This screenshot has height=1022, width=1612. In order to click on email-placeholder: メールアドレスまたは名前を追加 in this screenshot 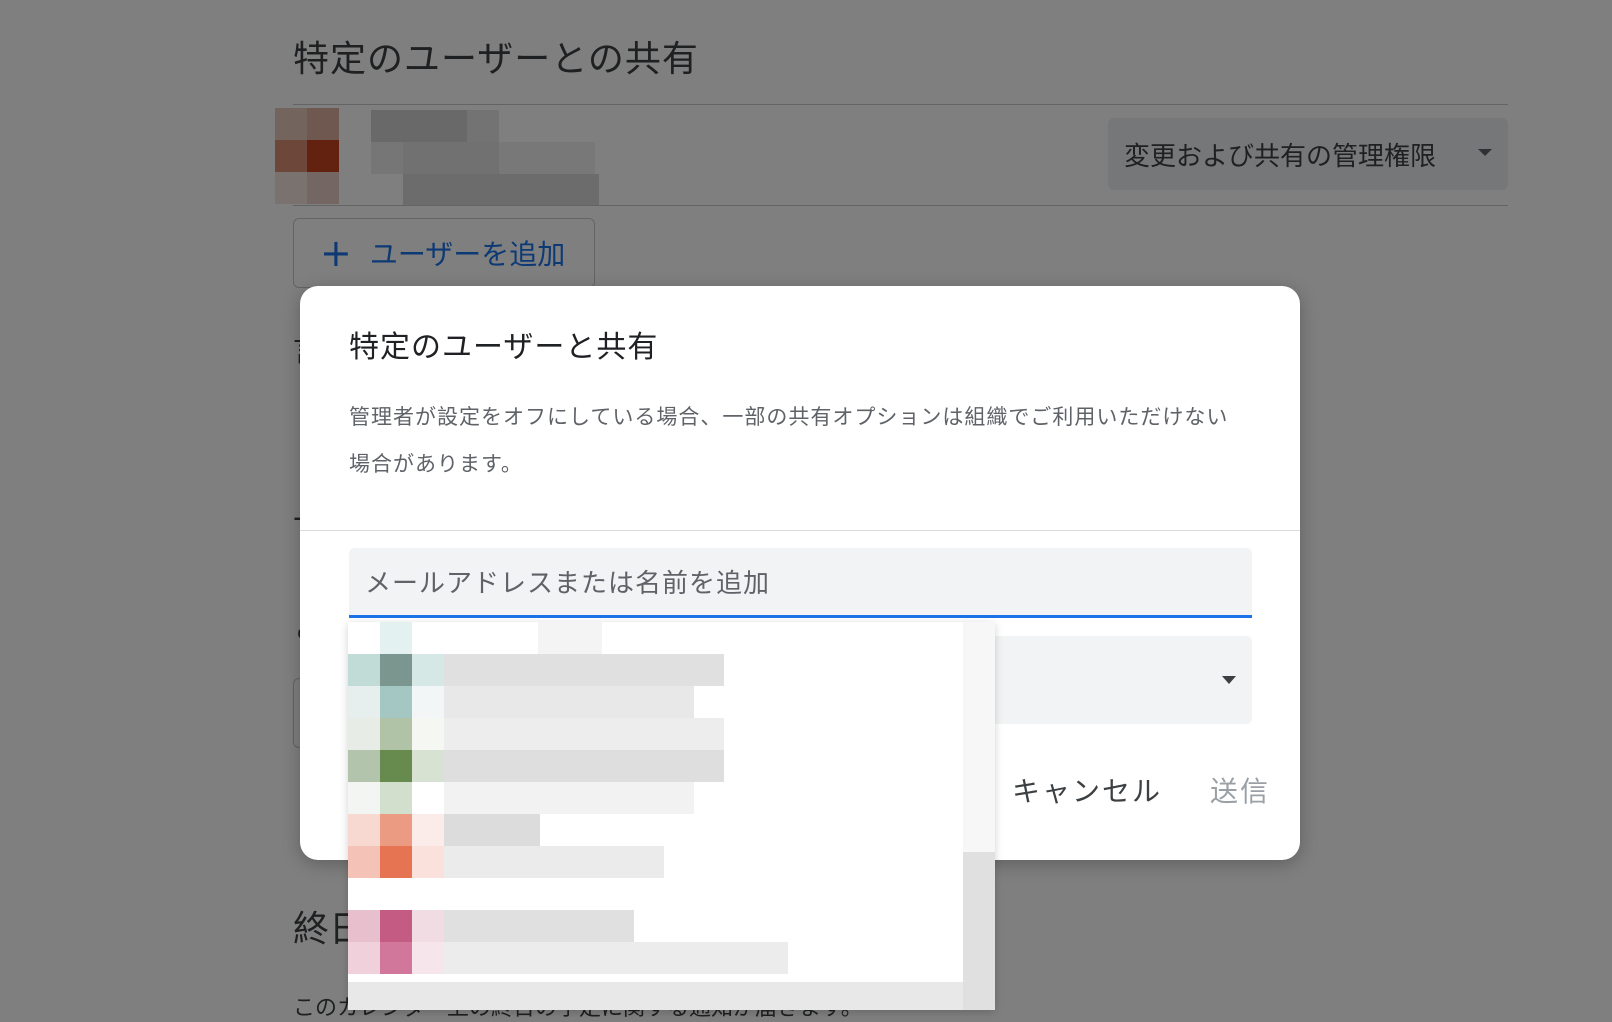, I will do `click(568, 584)`.